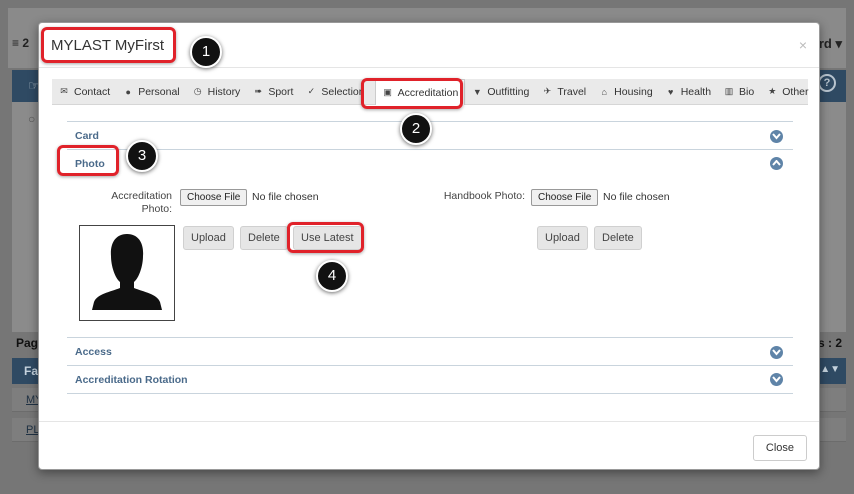 Image resolution: width=854 pixels, height=494 pixels. Describe the element at coordinates (565, 197) in the screenshot. I see `handbook-choose-file-button: Choose File` at that location.